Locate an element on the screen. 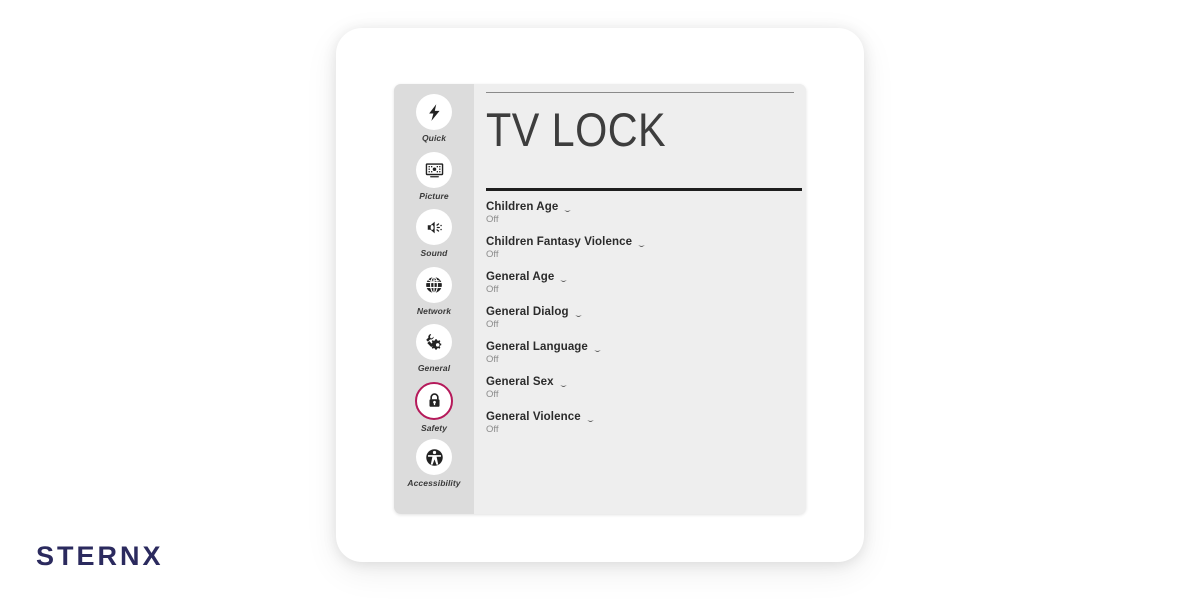  sidebar-item-accessibility: Accessibility is located at coordinates (434, 468).